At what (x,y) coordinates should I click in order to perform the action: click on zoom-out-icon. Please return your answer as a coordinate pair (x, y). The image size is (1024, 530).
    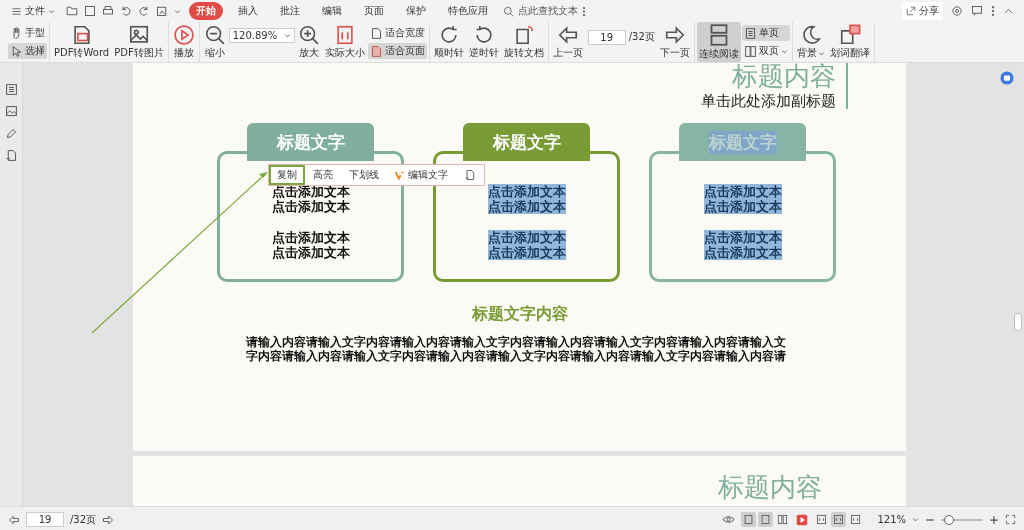
    Looking at the image, I should click on (214, 35).